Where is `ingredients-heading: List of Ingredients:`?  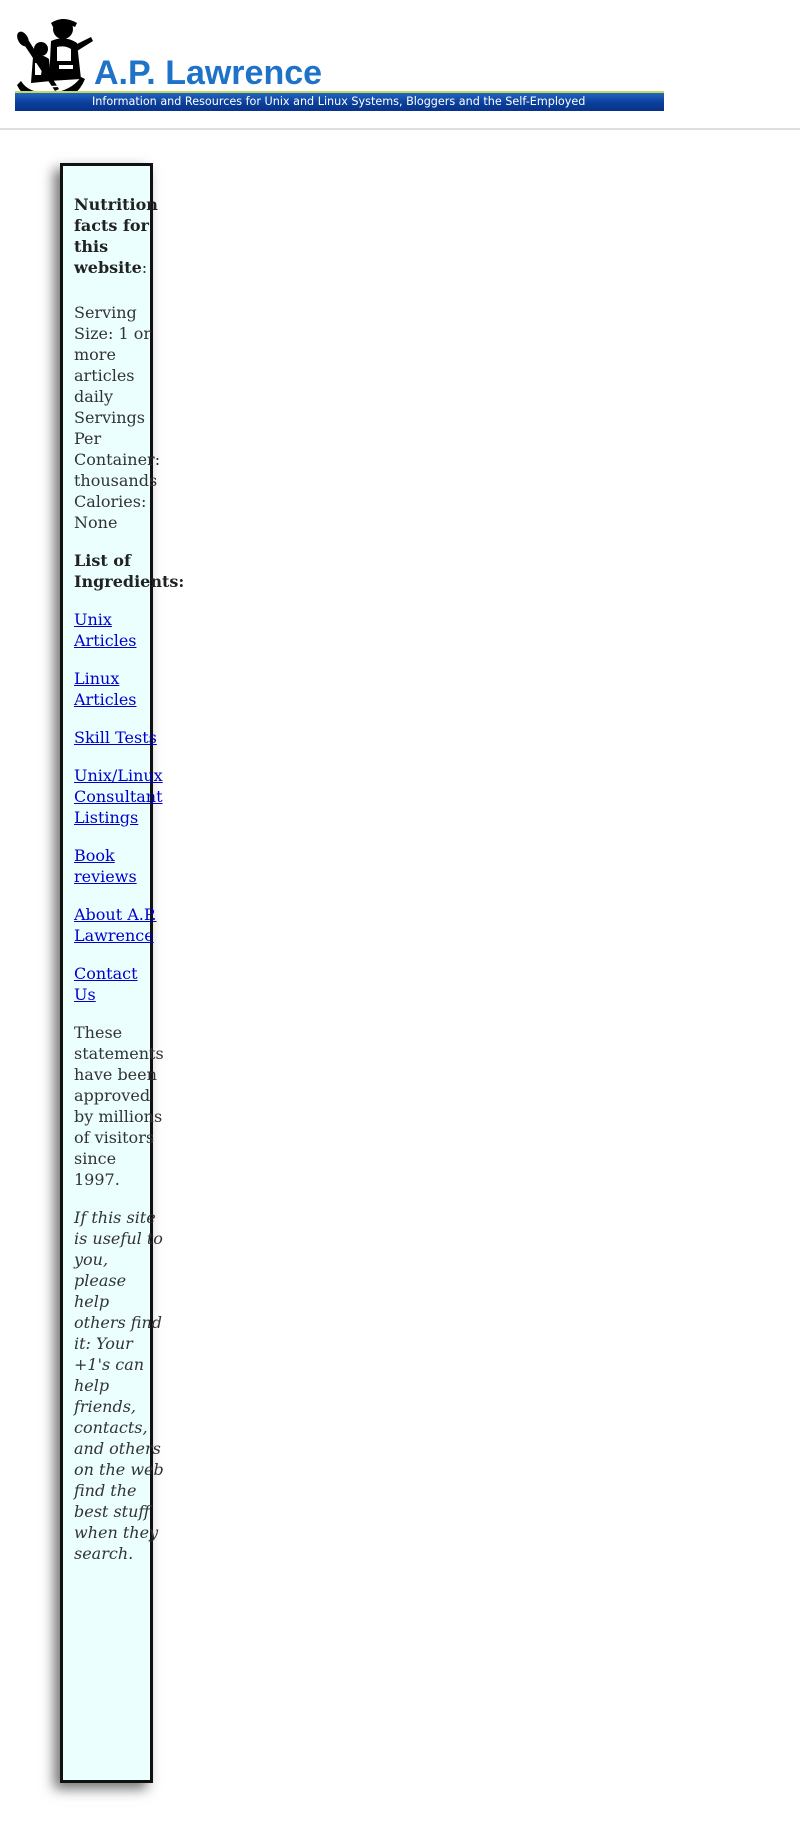
ingredients-heading: List of Ingredients: is located at coordinates (129, 571).